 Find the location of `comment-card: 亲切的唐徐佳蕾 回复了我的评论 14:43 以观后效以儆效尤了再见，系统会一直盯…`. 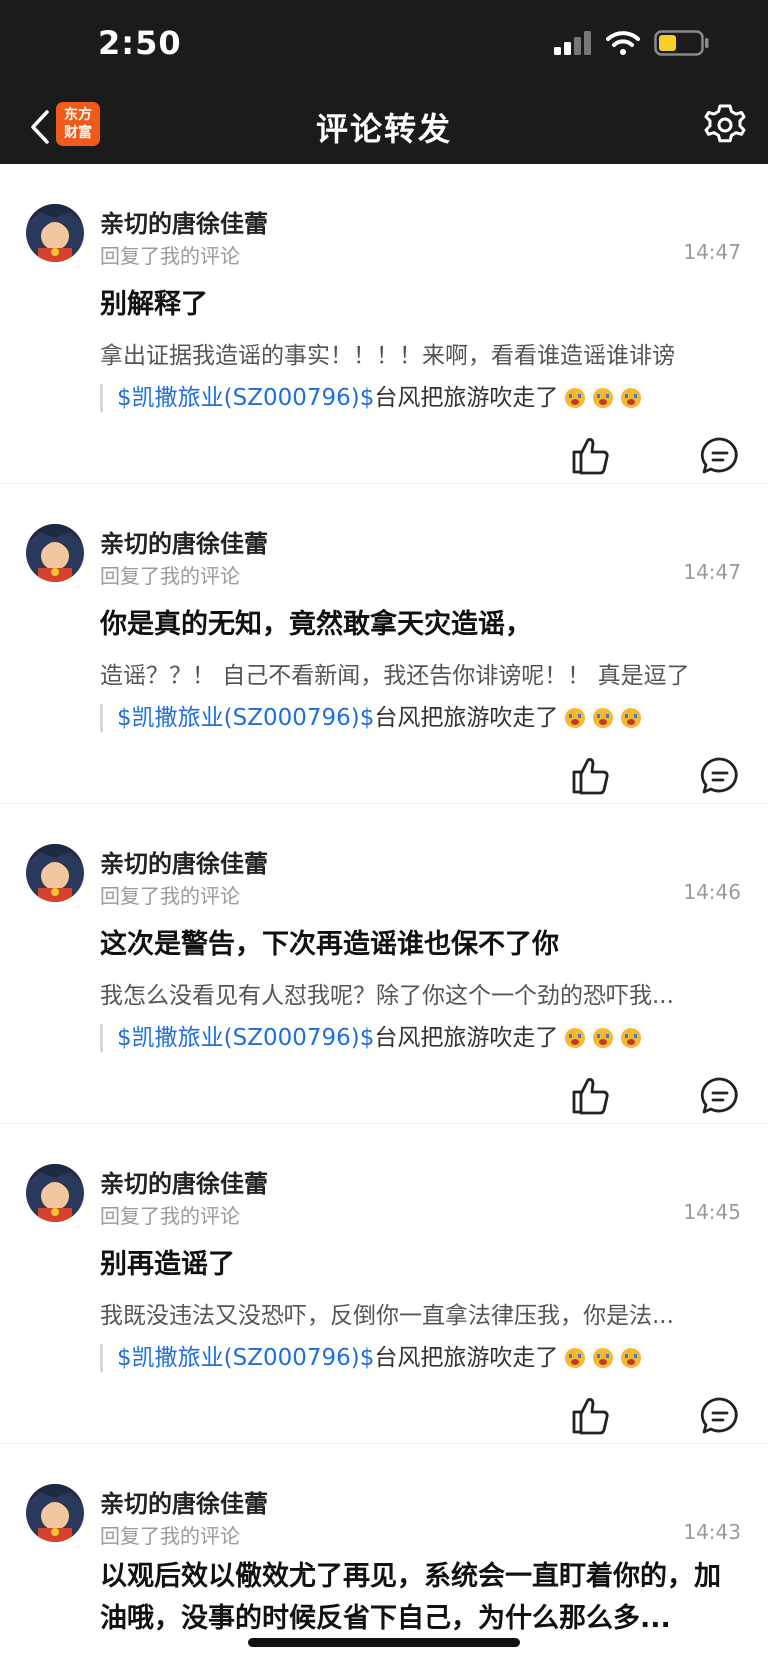

comment-card: 亲切的唐徐佳蕾 回复了我的评论 14:43 以观后效以儆效尤了再见，系统会一直盯… is located at coordinates (384, 1544).